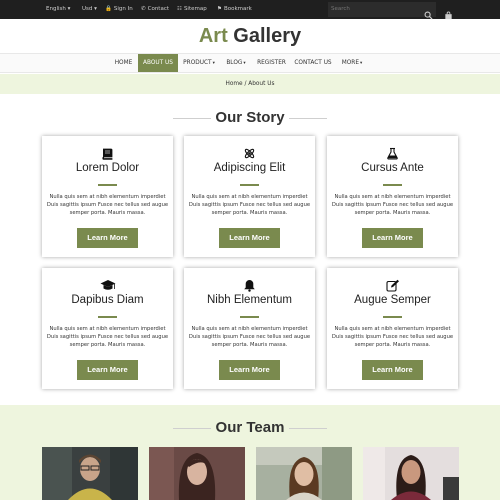  I want to click on signin-link: 🔒 Sign In, so click(119, 9).